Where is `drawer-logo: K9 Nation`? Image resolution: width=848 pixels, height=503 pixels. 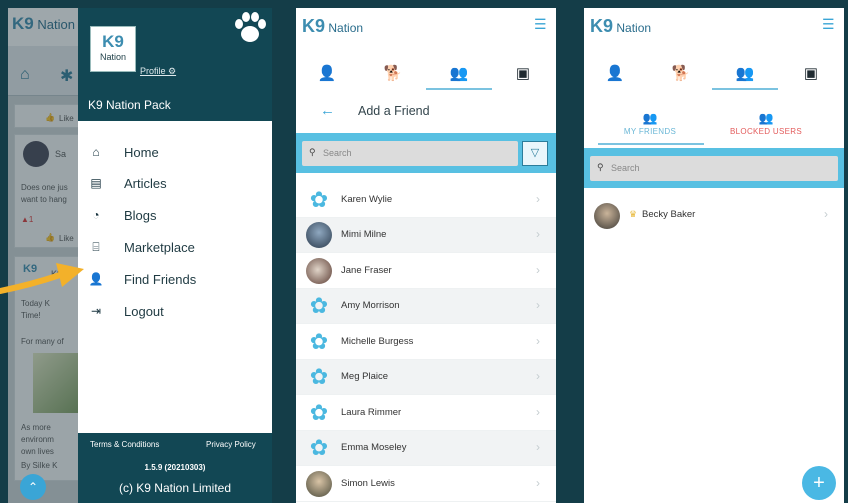
drawer-logo: K9 Nation is located at coordinates (113, 49).